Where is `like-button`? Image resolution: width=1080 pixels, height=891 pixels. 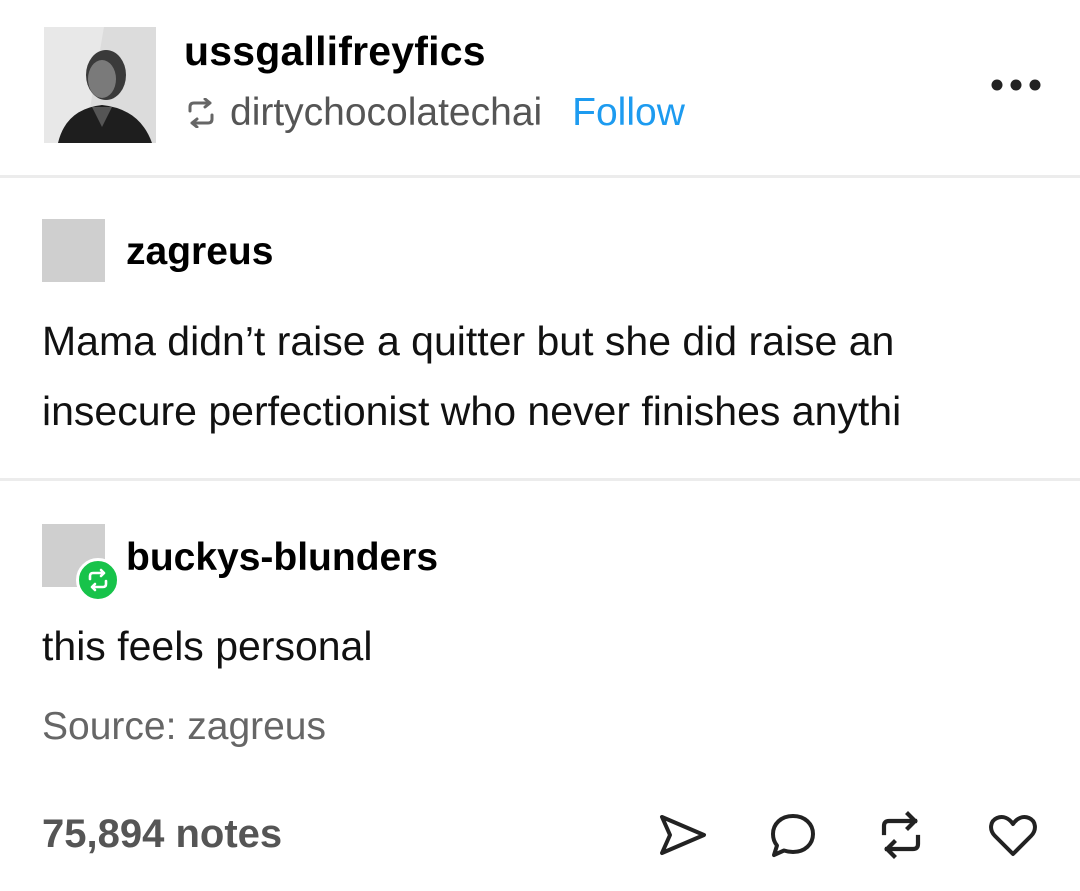 like-button is located at coordinates (1013, 835).